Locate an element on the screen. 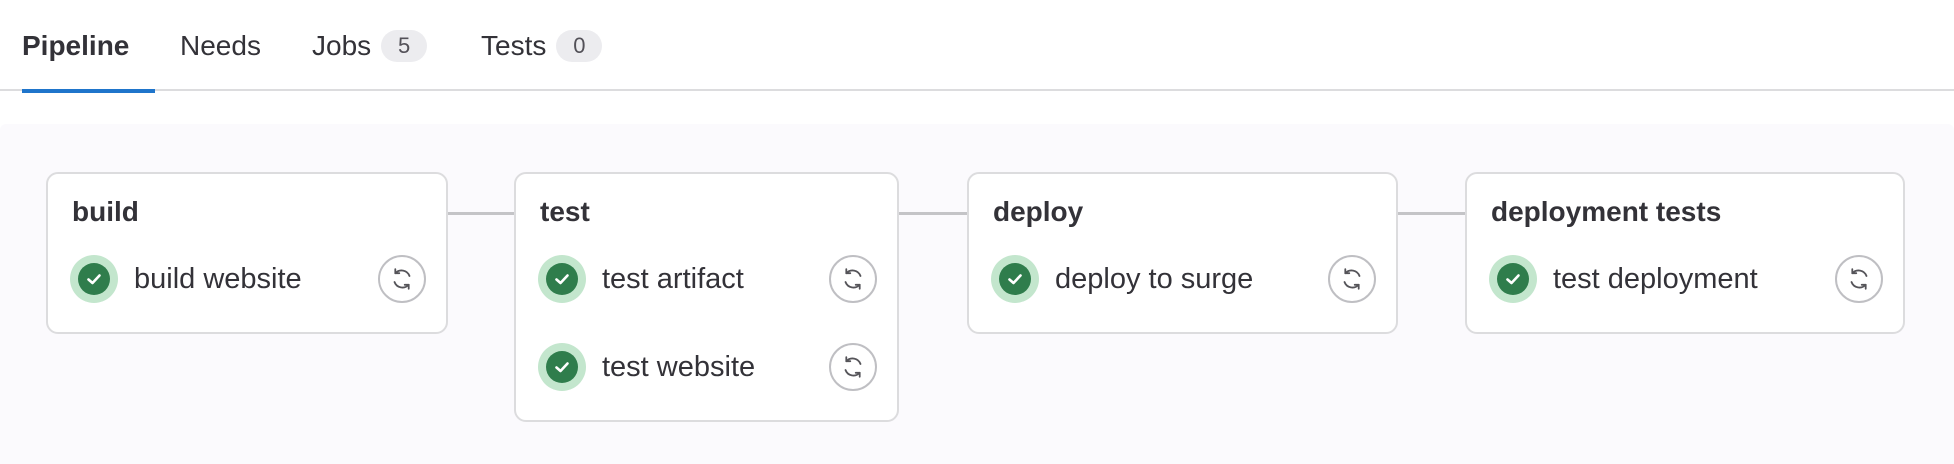 Image resolution: width=1954 pixels, height=464 pixels. job-name: test website is located at coordinates (679, 366).